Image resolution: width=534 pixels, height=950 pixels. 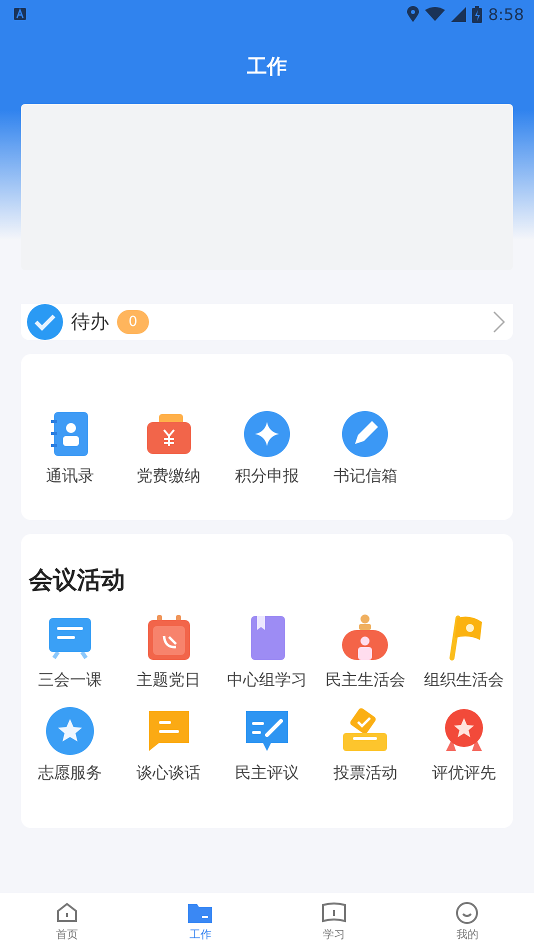 I want to click on meeting-label: 中心组学习, so click(x=266, y=680).